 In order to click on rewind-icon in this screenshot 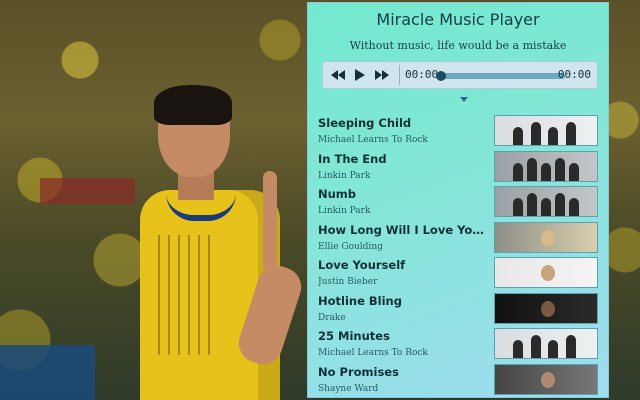, I will do `click(338, 75)`.